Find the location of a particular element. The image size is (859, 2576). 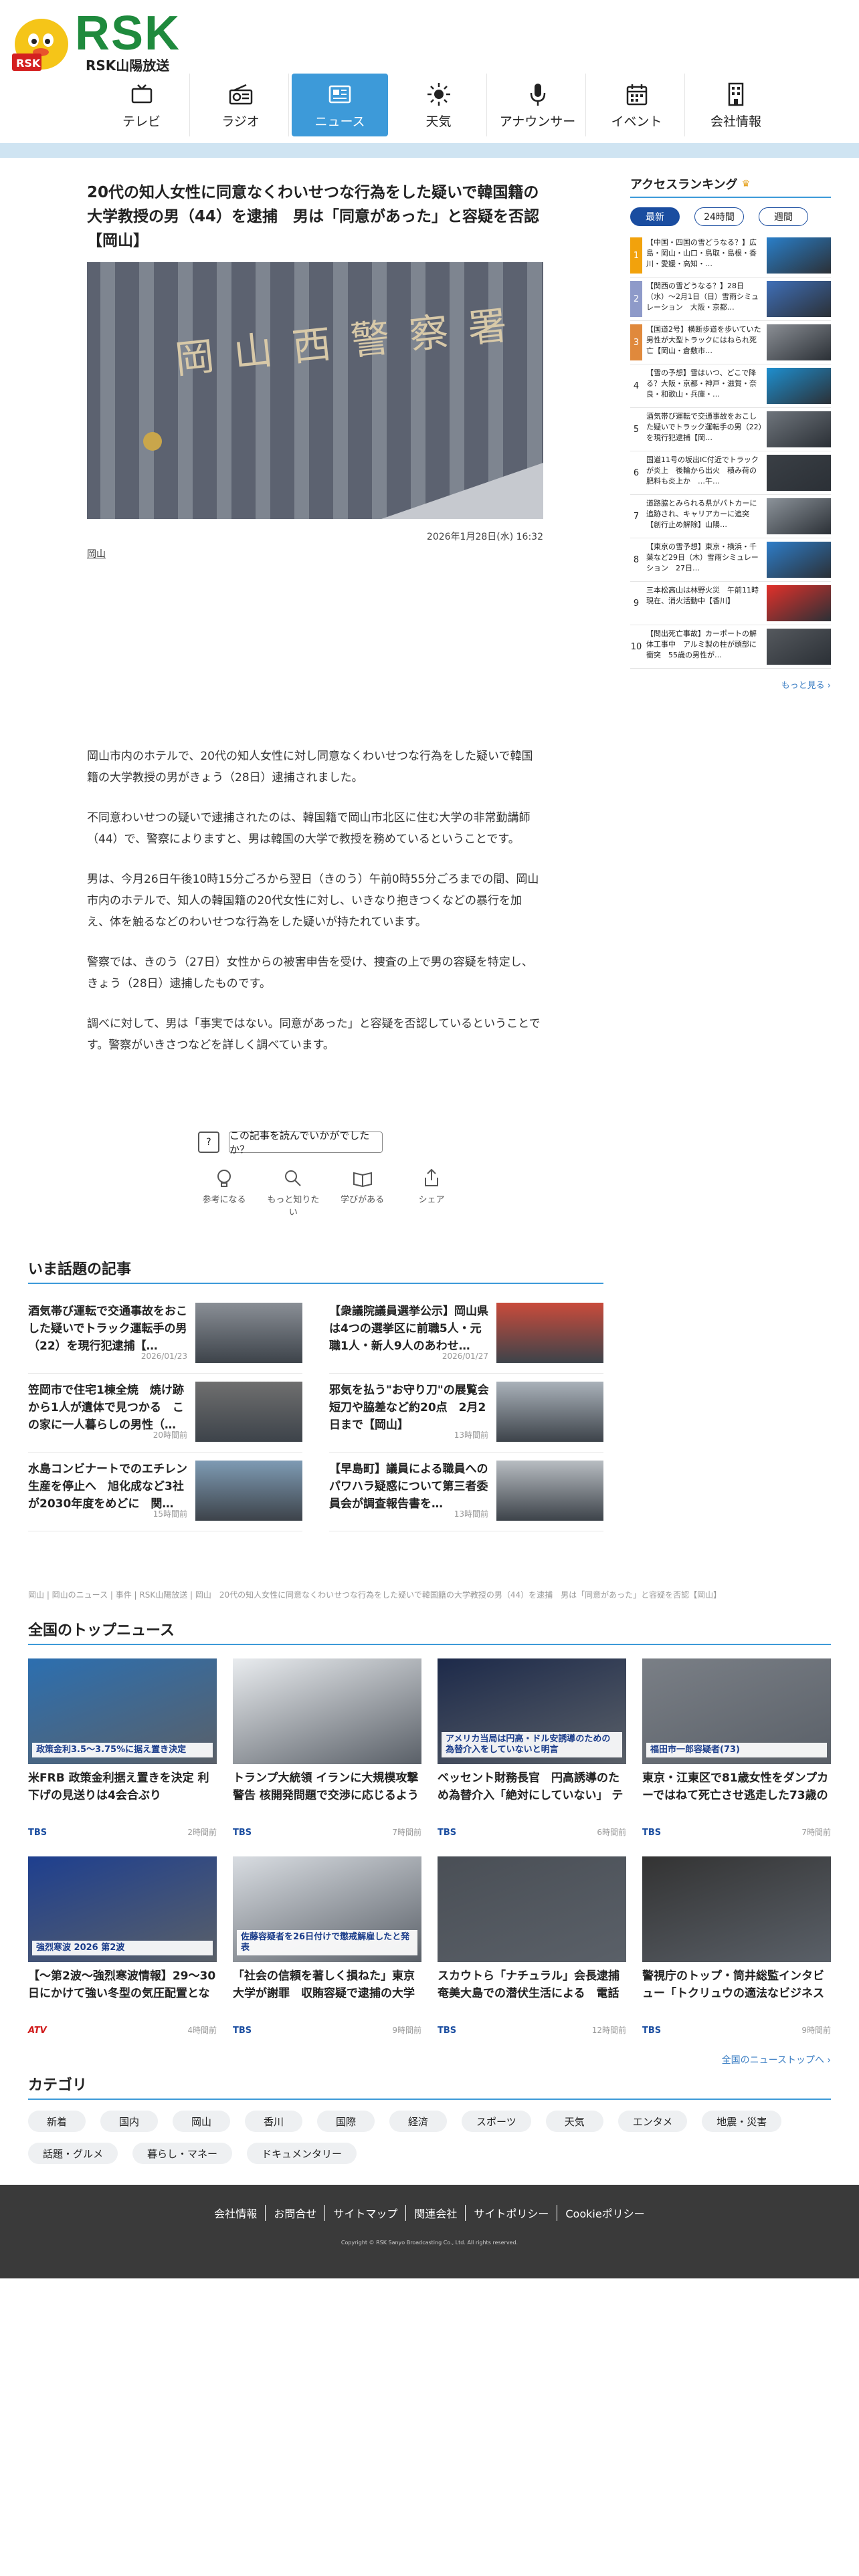

category-chip: 国際 is located at coordinates (346, 2121).